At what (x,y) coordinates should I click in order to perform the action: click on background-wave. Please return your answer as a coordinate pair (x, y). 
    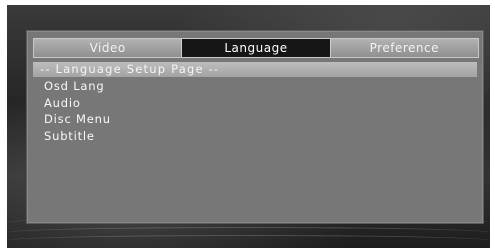
    Looking at the image, I should click on (248, 240).